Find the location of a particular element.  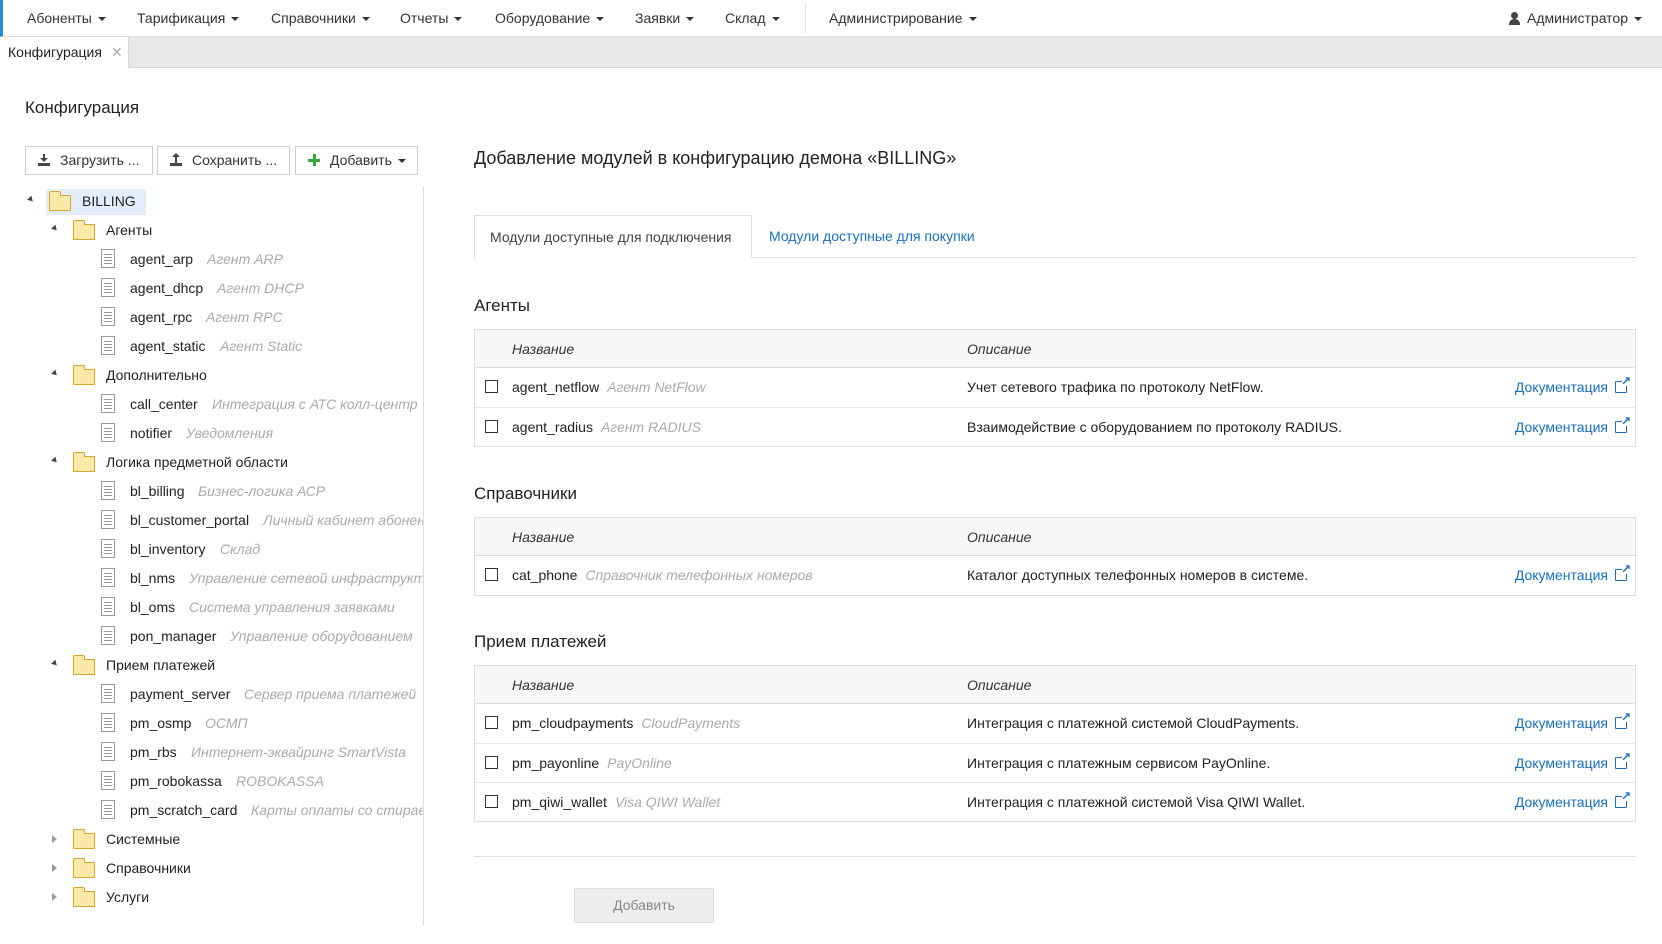

tree-item: call_center Интеграция с АТС колл-центр is located at coordinates (211, 404).